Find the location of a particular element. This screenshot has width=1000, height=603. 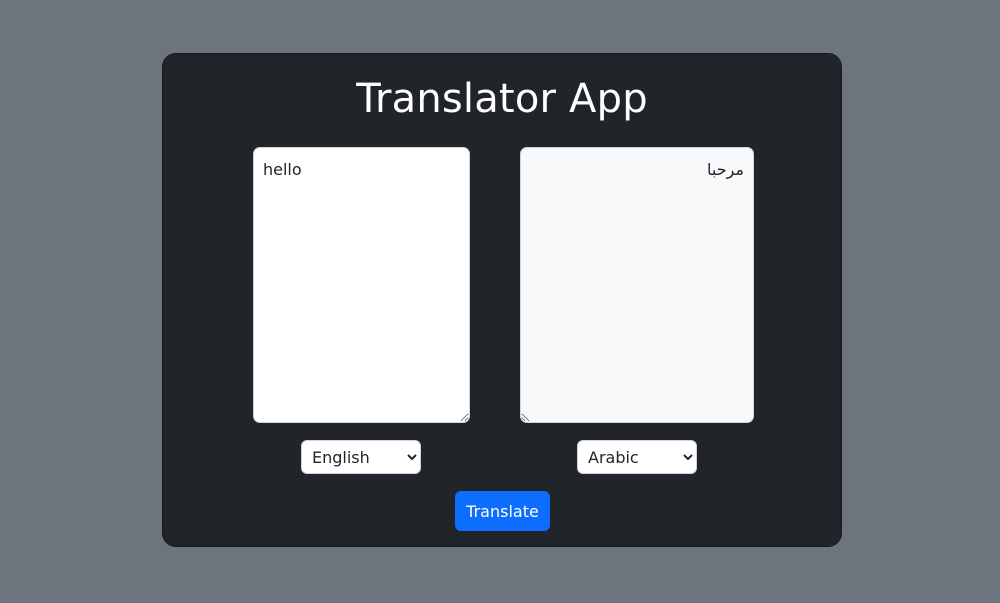

source-language-select: English is located at coordinates (361, 457).